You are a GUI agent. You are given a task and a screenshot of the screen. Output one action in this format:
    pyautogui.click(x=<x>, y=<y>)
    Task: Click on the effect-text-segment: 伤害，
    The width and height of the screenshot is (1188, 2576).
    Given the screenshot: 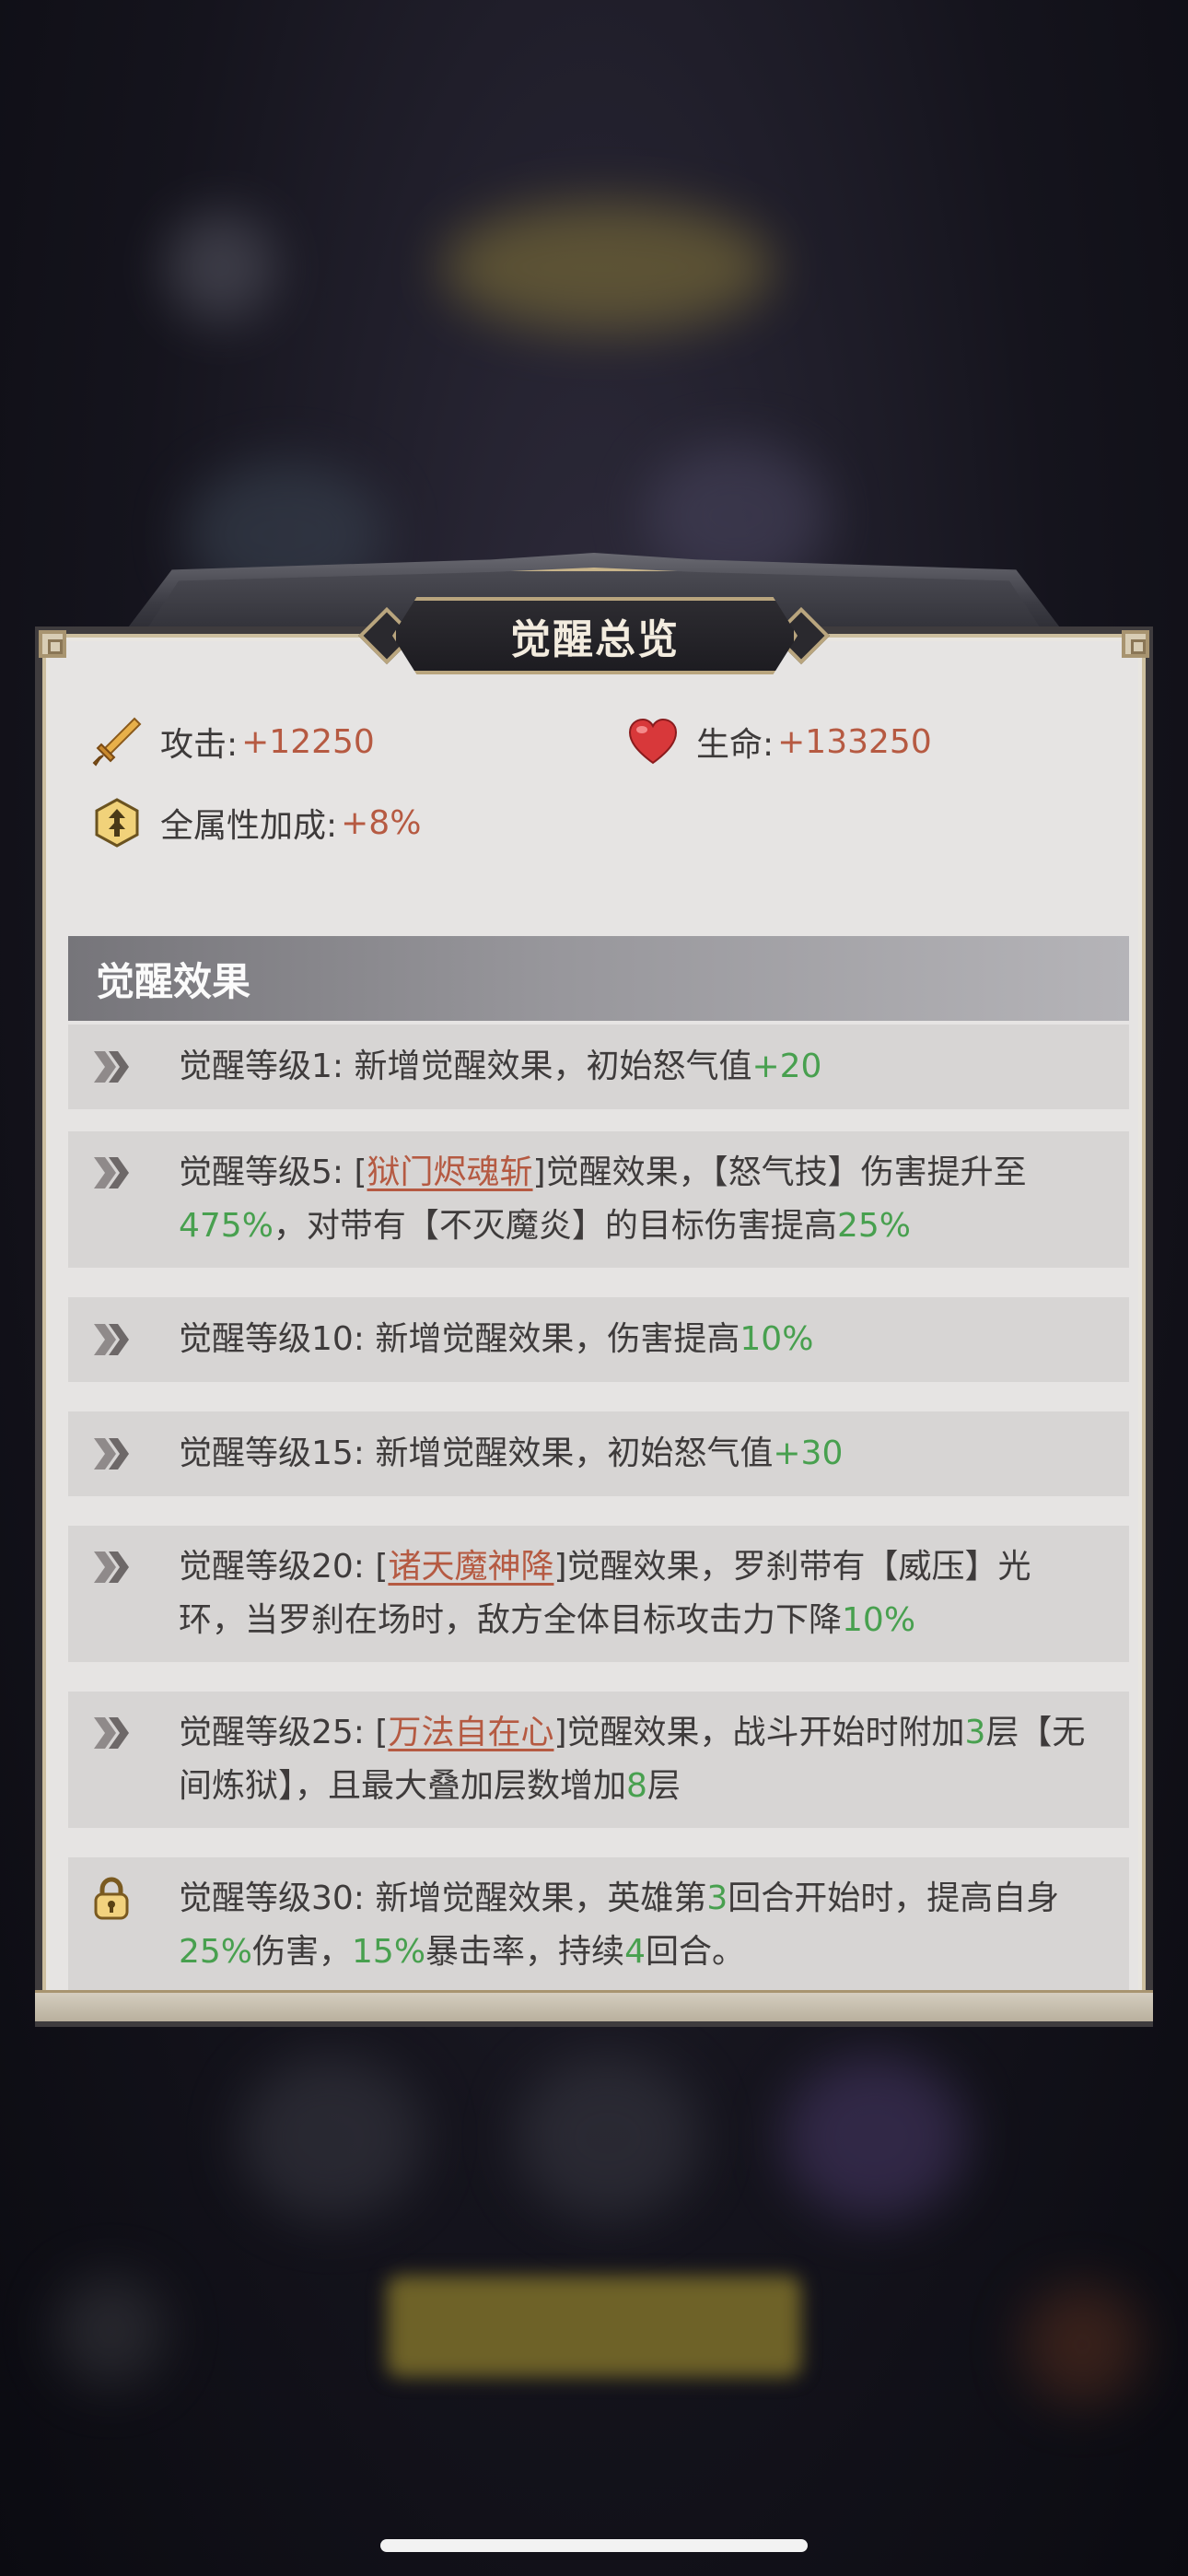 What is the action you would take?
    pyautogui.click(x=302, y=1952)
    